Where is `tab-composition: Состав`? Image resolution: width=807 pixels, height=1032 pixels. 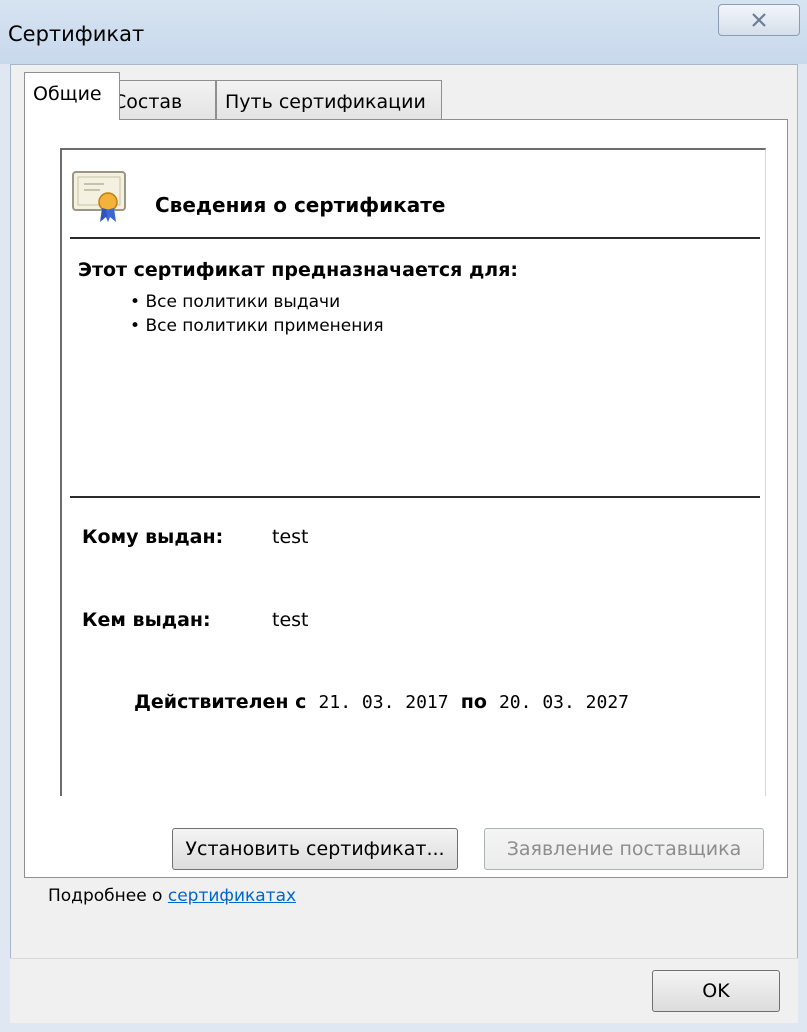
tab-composition: Состав is located at coordinates (160, 100).